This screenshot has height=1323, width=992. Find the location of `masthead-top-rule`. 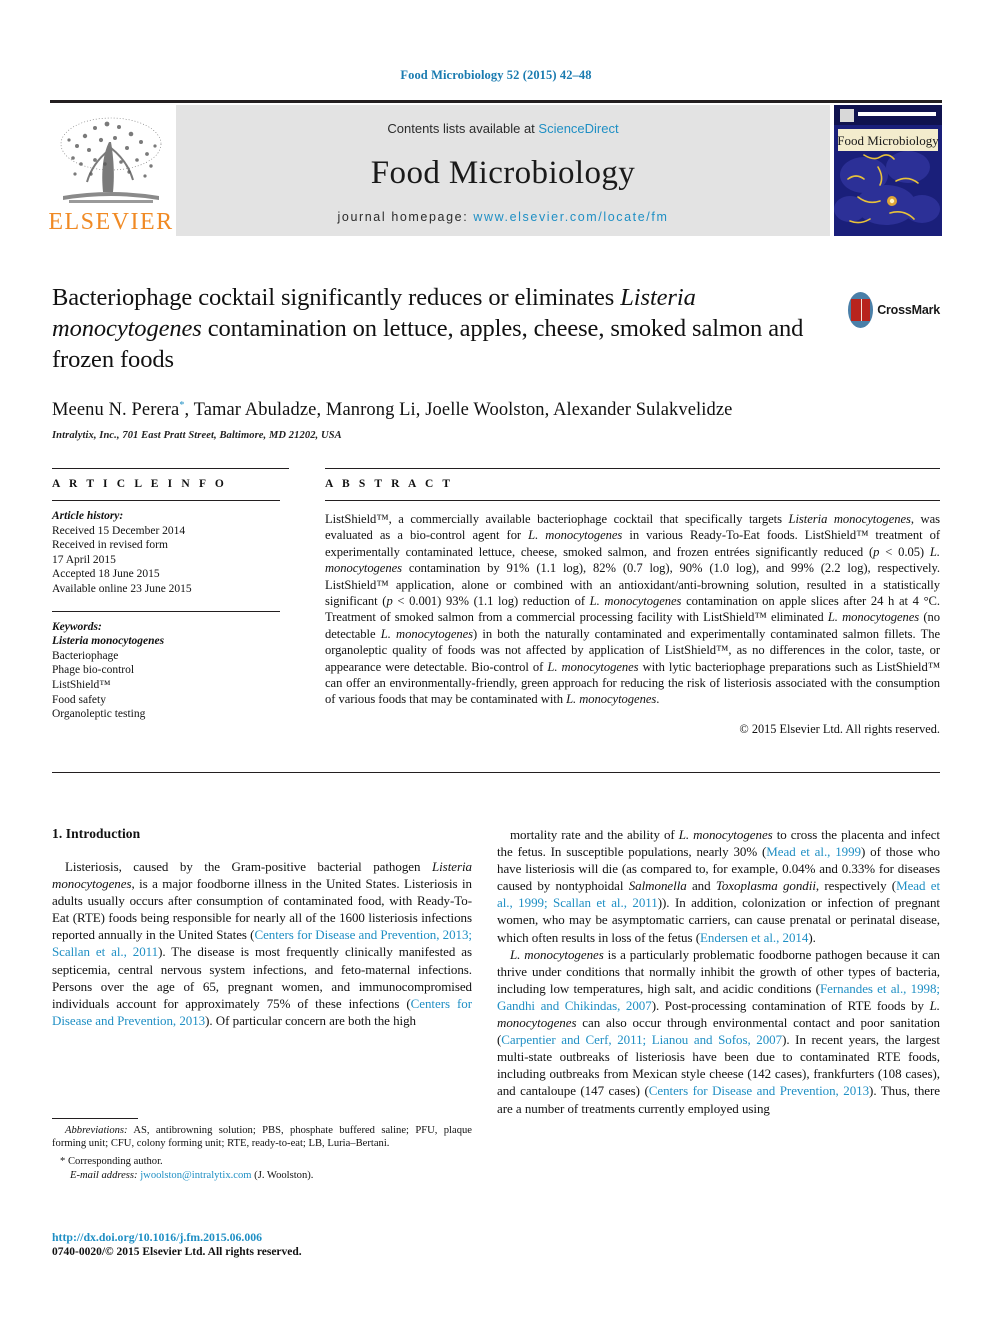

masthead-top-rule is located at coordinates (496, 101).